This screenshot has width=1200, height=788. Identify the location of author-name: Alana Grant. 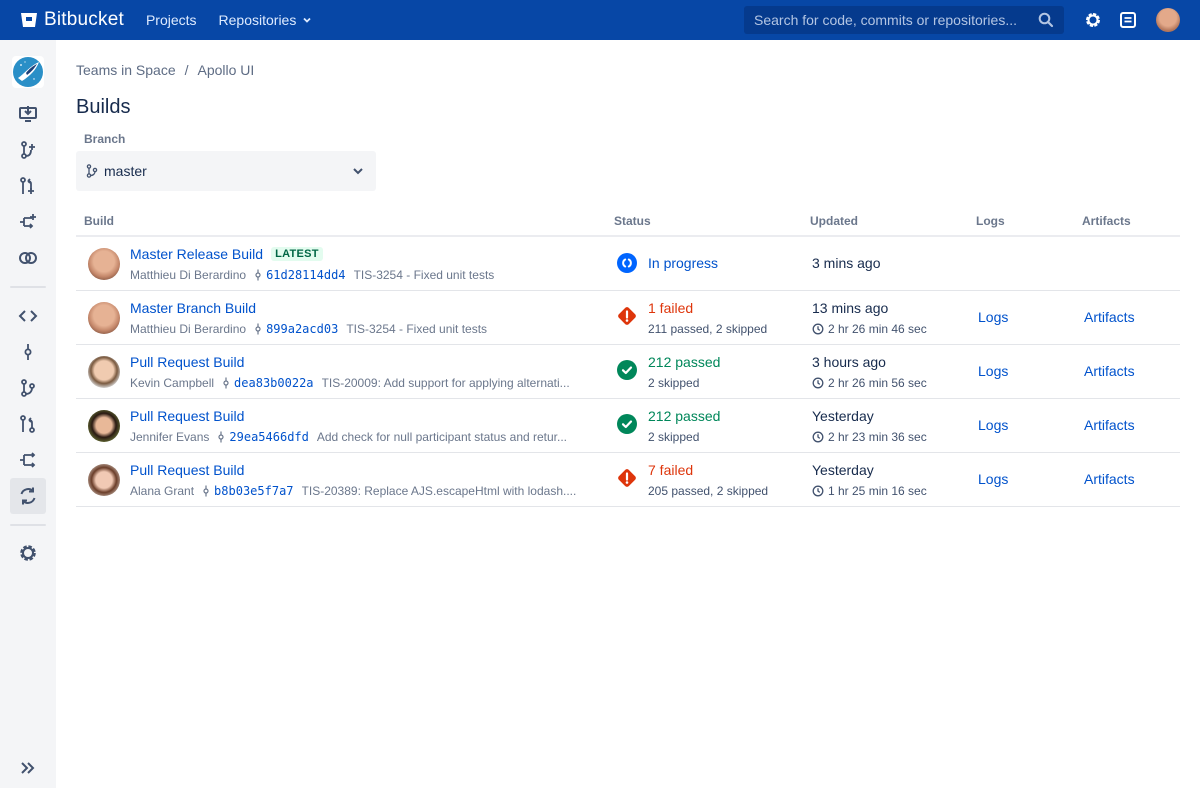
(162, 491).